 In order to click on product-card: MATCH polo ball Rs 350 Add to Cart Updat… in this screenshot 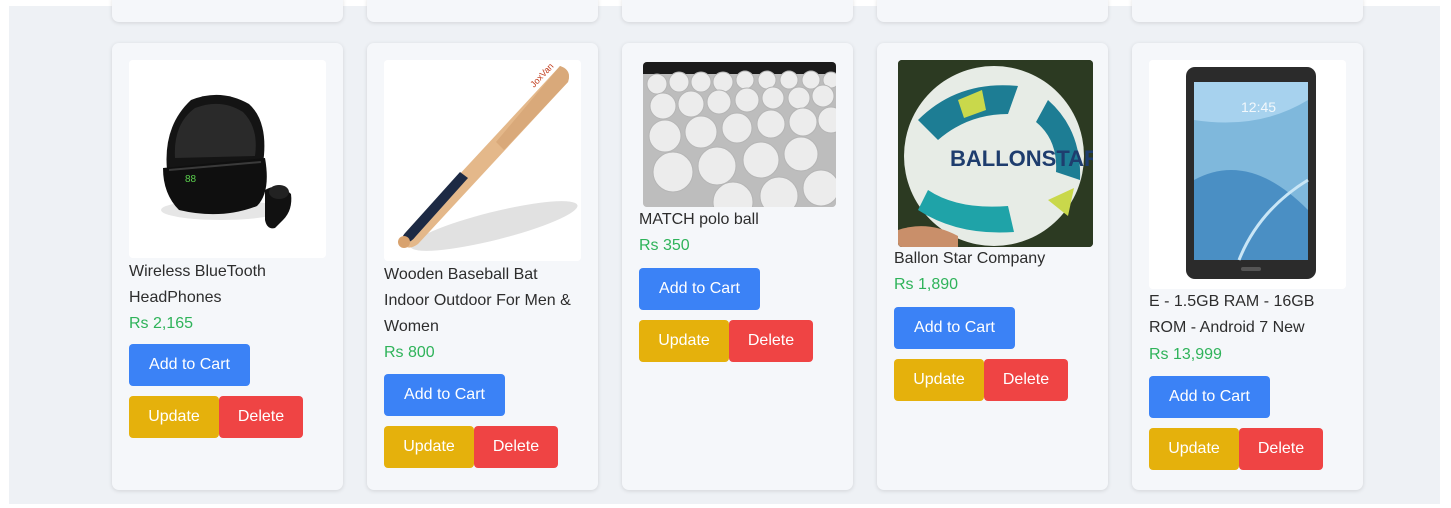, I will do `click(737, 266)`.